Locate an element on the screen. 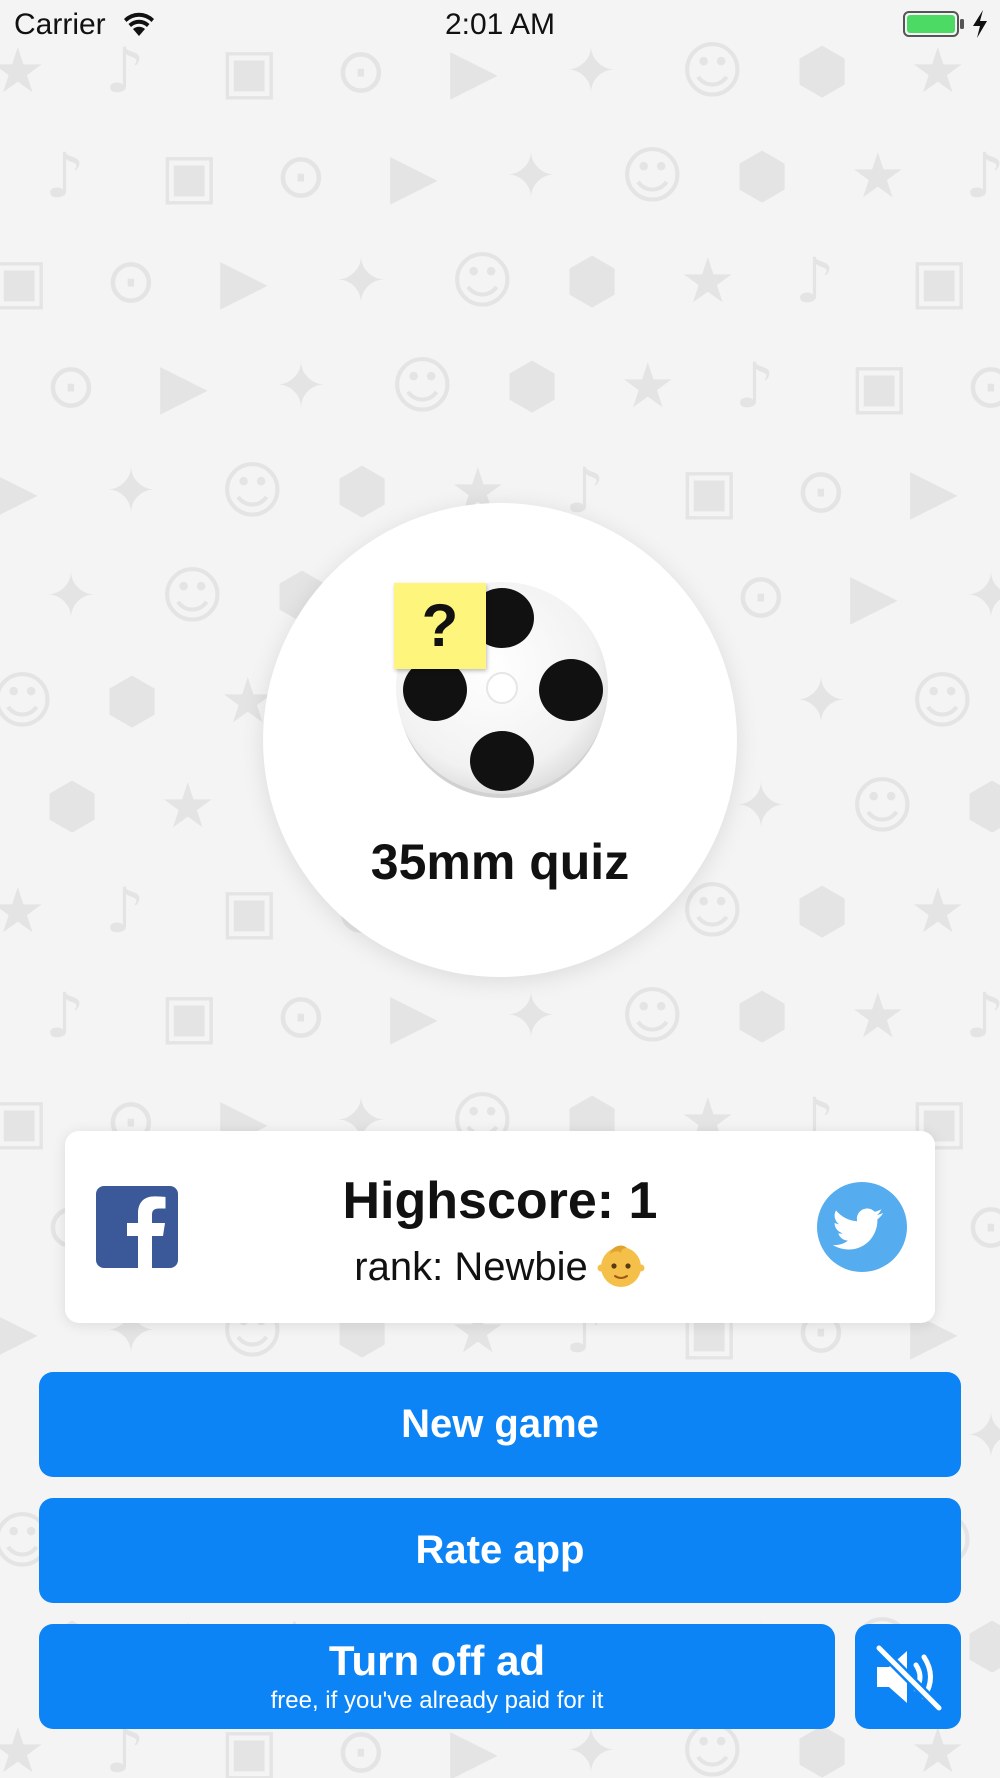  status-bar: Carrier 2:01 AM is located at coordinates (500, 25).